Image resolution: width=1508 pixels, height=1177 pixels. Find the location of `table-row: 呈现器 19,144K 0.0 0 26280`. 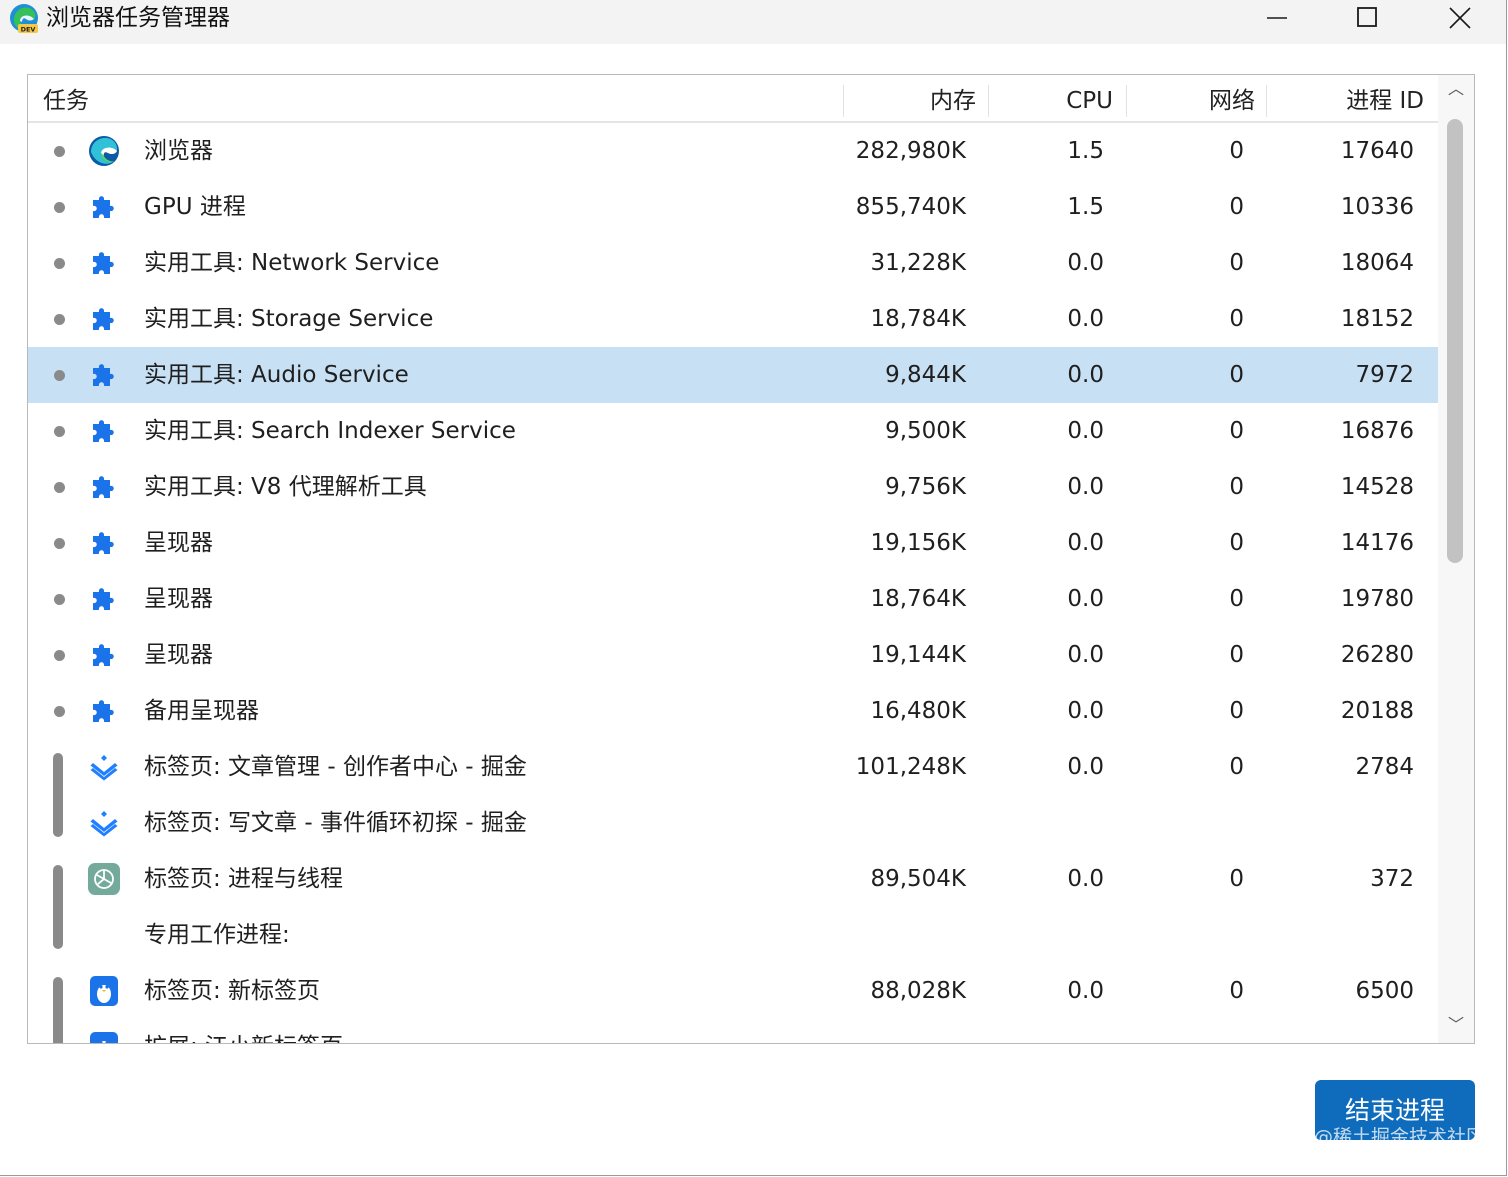

table-row: 呈现器 19,144K 0.0 0 26280 is located at coordinates (733, 655).